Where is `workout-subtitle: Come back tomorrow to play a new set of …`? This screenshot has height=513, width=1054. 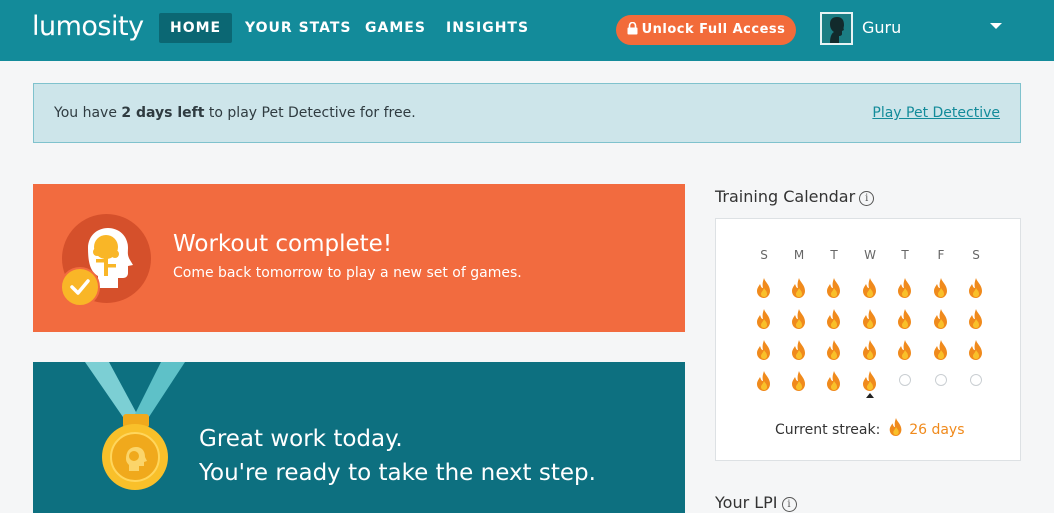
workout-subtitle: Come back tomorrow to play a new set of … is located at coordinates (347, 273).